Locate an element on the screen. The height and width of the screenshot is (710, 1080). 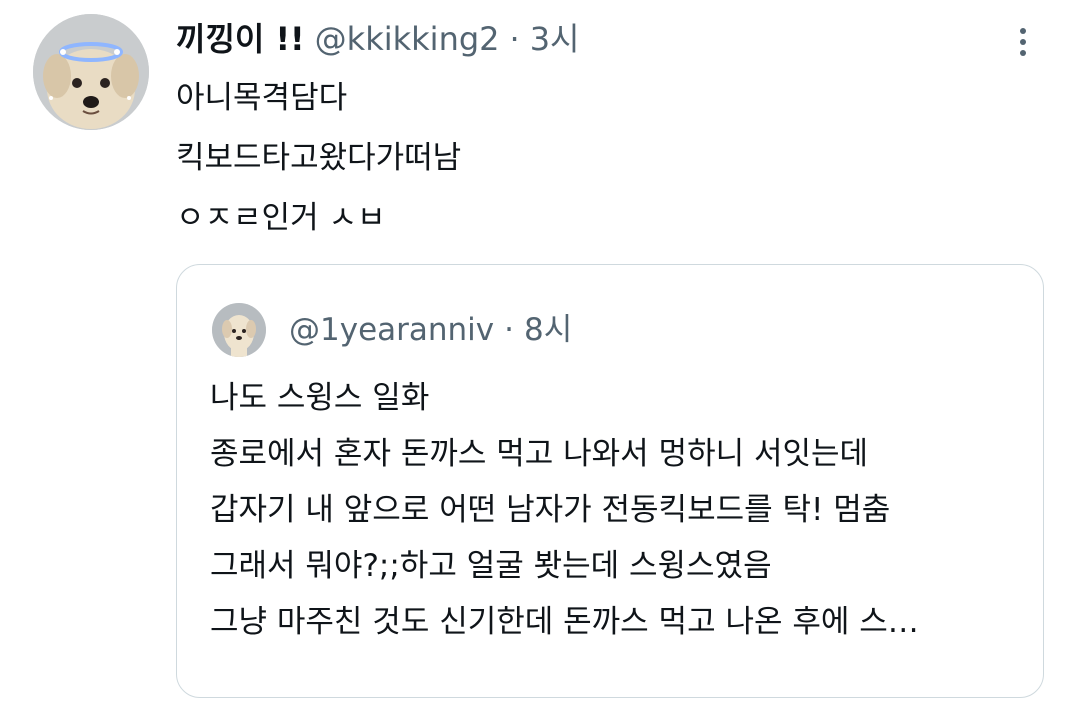
quoted-text-line: 갑자기 내 앞으로 어떤 남자가 전동킥보드를 탁! 멈춤 is located at coordinates (550, 510).